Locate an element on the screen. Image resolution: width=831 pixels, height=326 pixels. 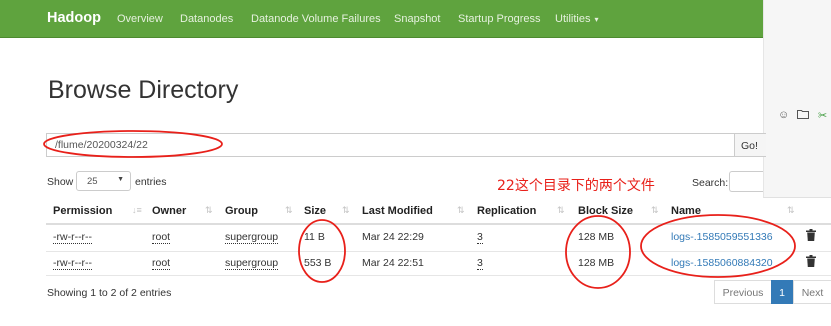
column-header-group: Group is located at coordinates (241, 211).